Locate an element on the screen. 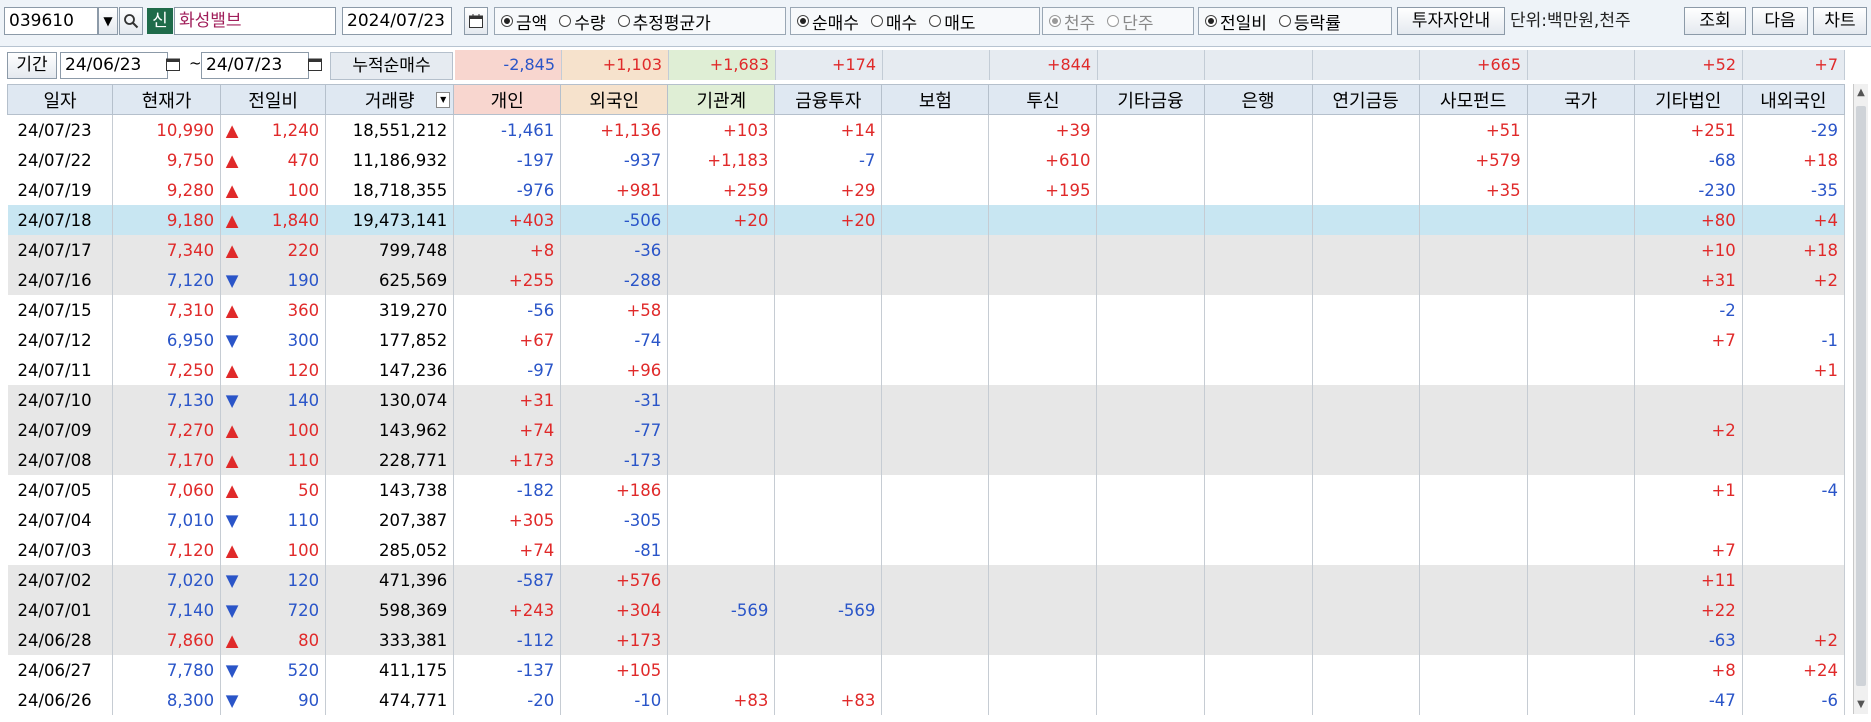 The width and height of the screenshot is (1871, 722). col-header-domestic-foreign: 내외국인 is located at coordinates (1793, 99).